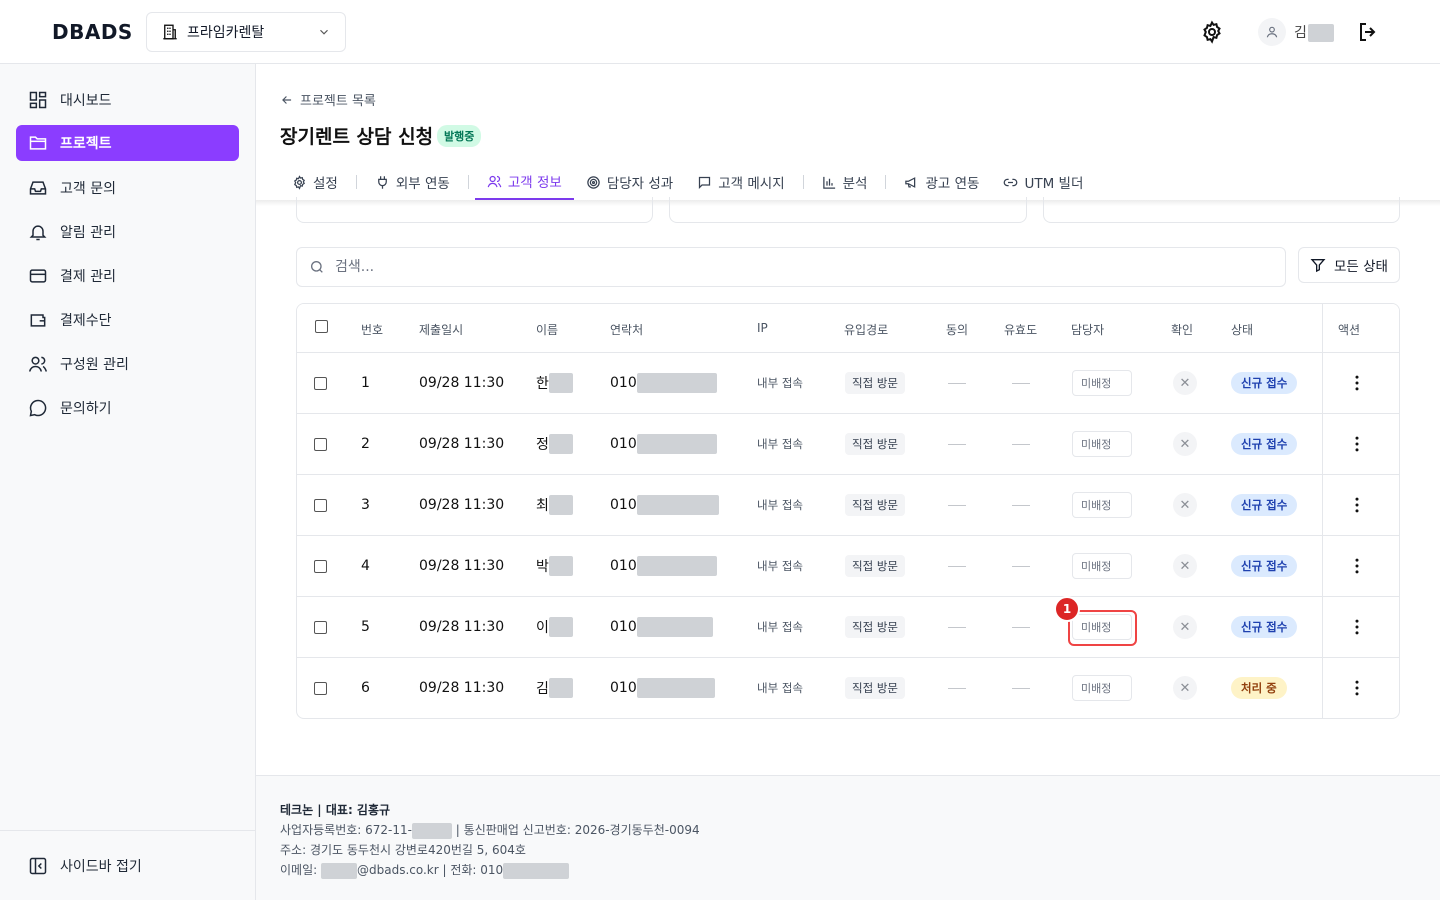 This screenshot has width=1440, height=900. I want to click on sidebar-collapse-label: 사이드바 접기, so click(101, 867).